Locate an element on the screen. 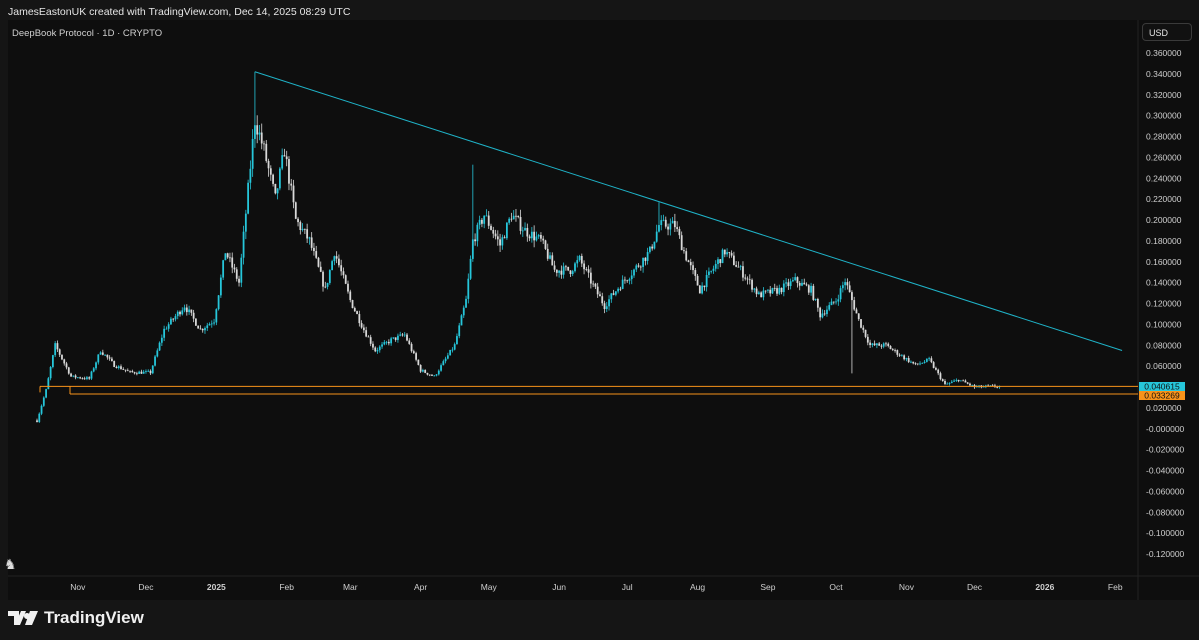 This screenshot has width=1199, height=640. tradingview-logo: TradingView is located at coordinates (76, 618).